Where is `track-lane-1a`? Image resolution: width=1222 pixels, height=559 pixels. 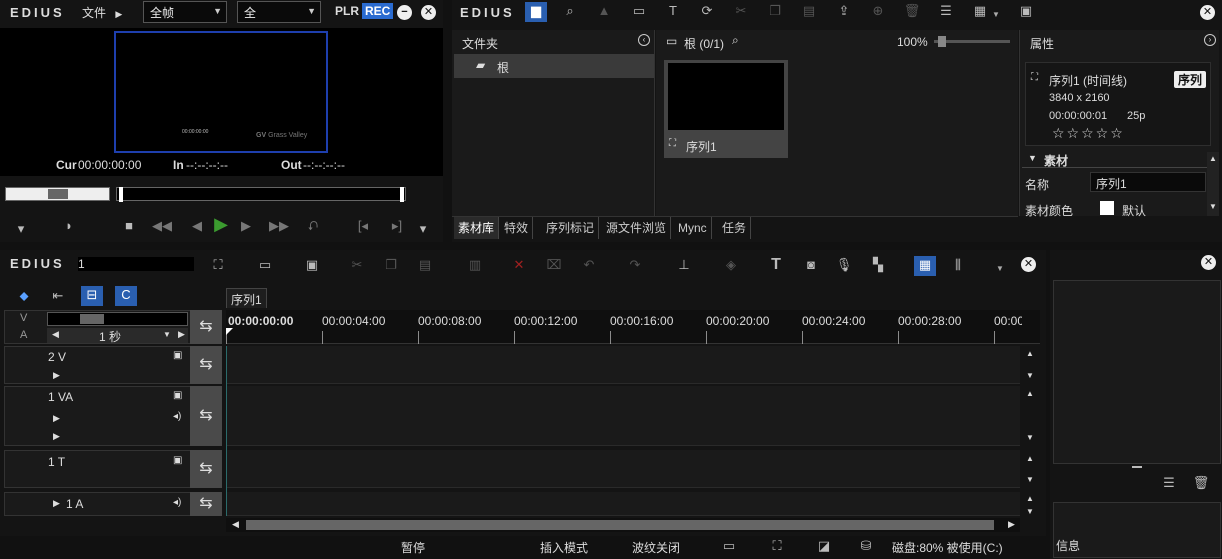
track-lane-1a is located at coordinates (623, 504).